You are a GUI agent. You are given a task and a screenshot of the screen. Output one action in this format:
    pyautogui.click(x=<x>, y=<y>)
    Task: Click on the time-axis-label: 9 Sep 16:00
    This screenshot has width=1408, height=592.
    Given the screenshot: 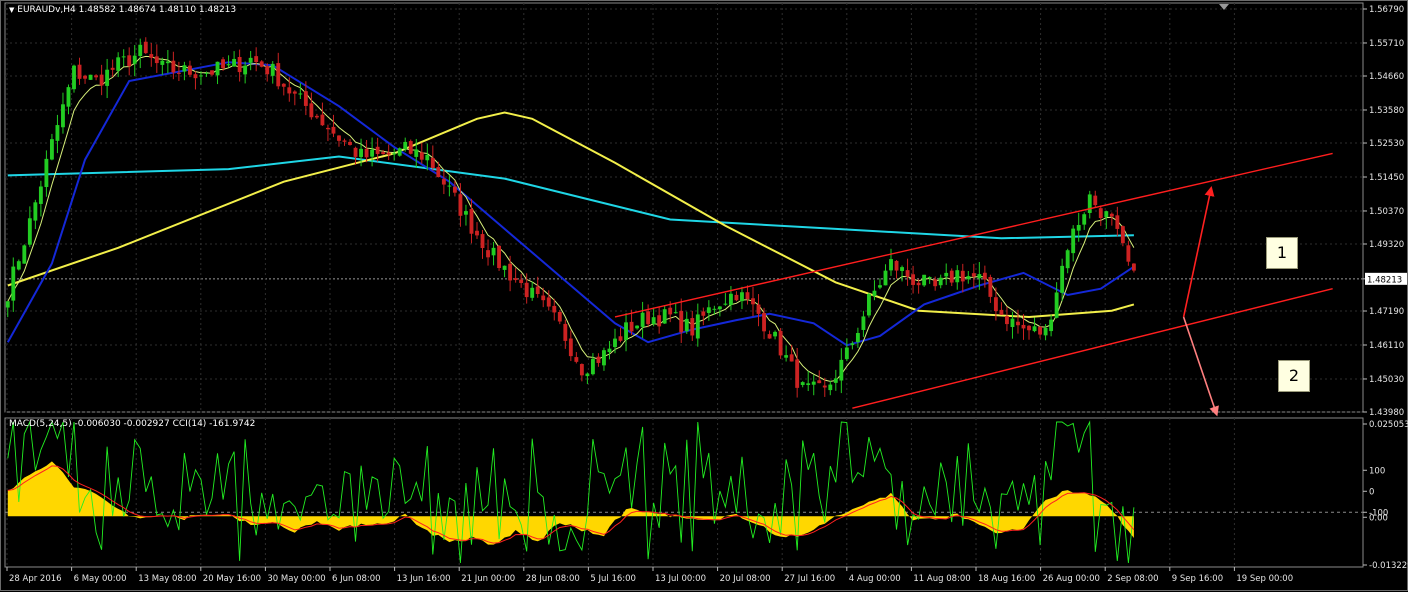 What is the action you would take?
    pyautogui.click(x=1197, y=579)
    